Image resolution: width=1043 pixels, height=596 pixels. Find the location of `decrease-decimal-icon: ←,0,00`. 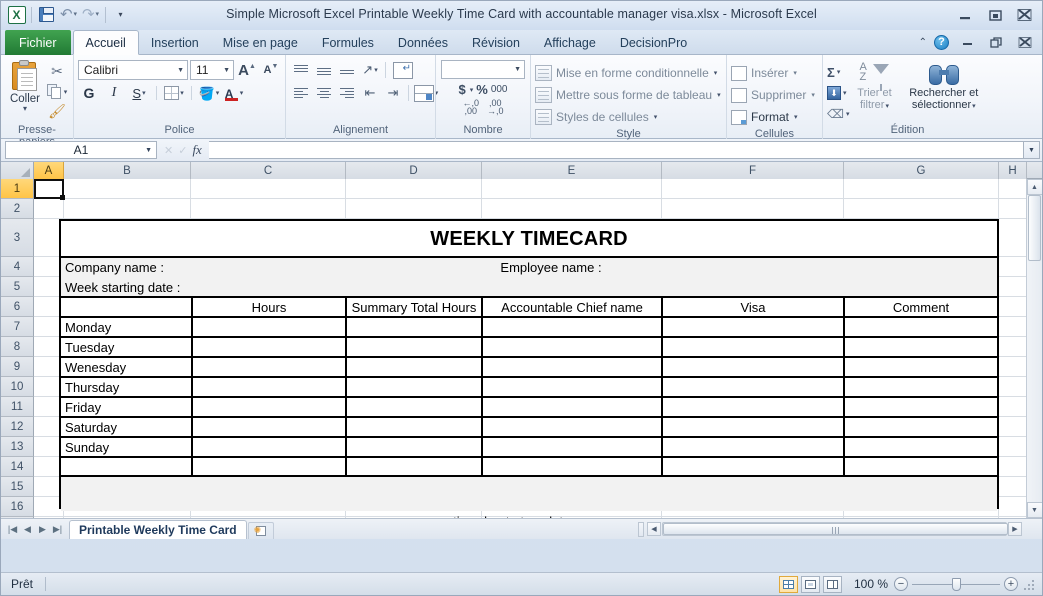

decrease-decimal-icon: ←,0,00 is located at coordinates (470, 107).